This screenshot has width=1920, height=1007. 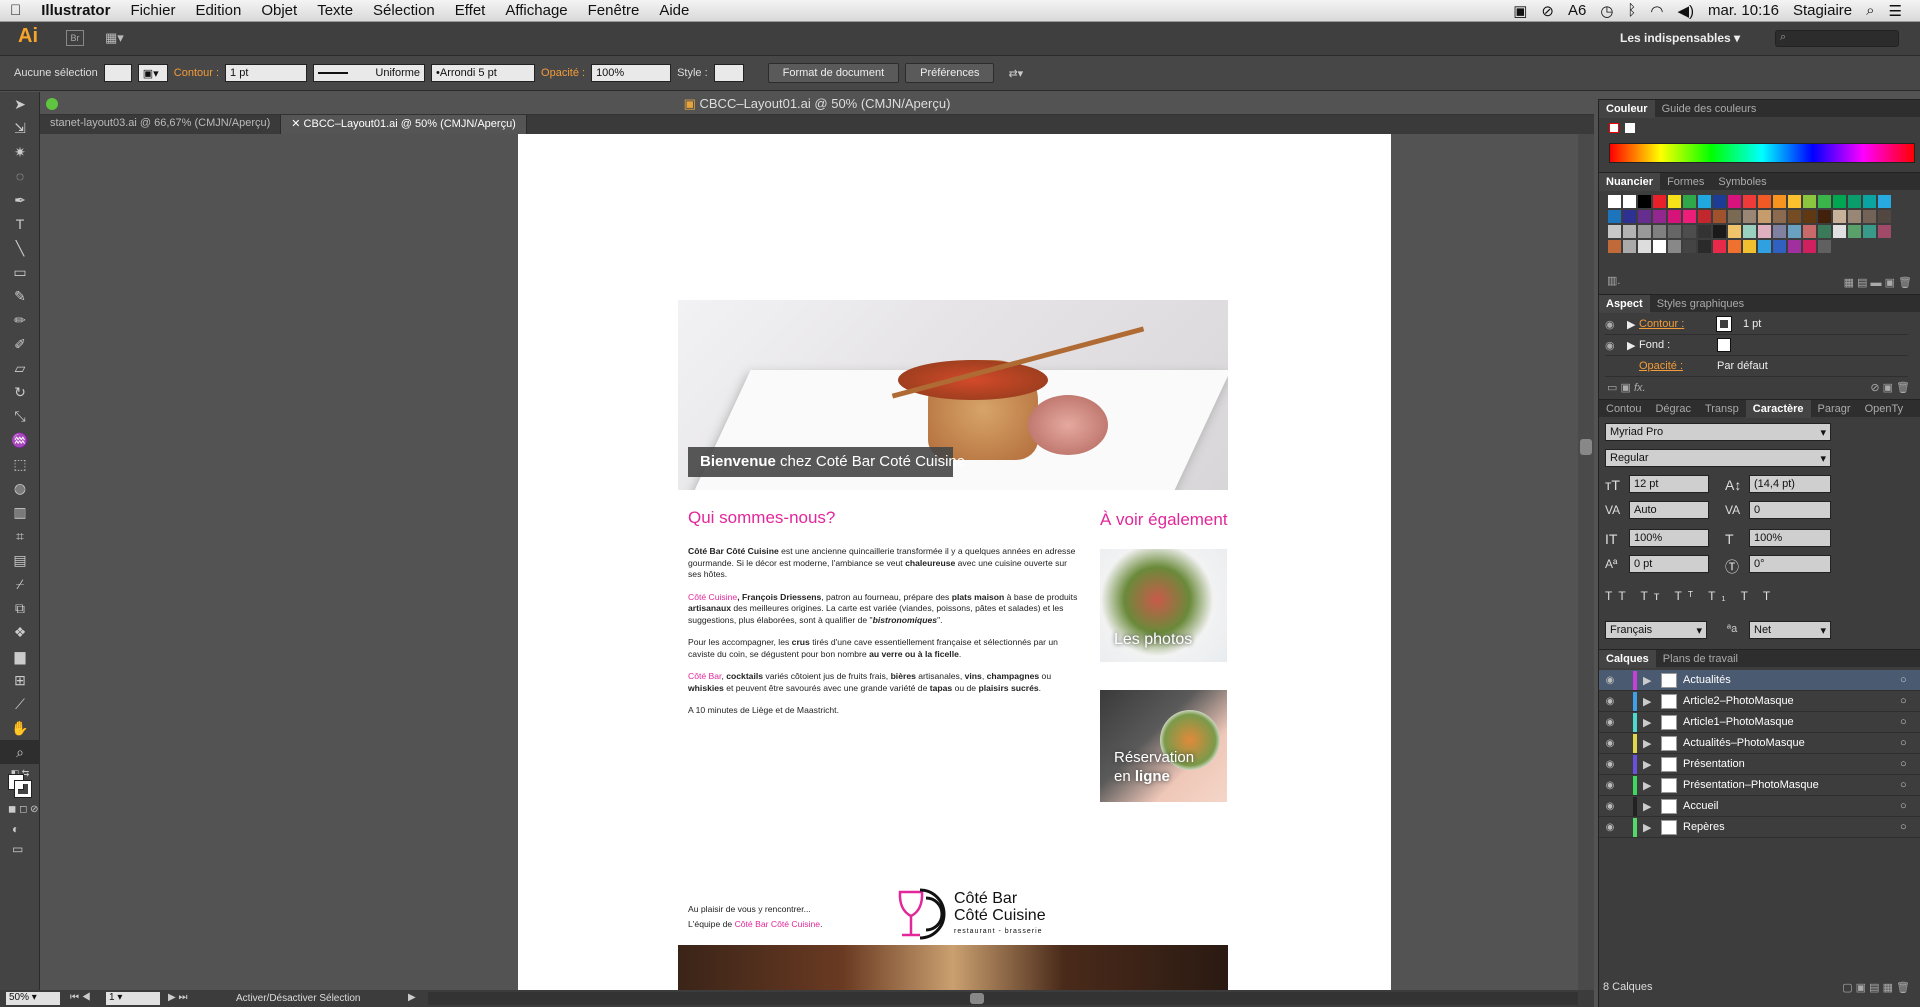 What do you see at coordinates (1669, 510) in the screenshot?
I see `kerning-field: Auto` at bounding box center [1669, 510].